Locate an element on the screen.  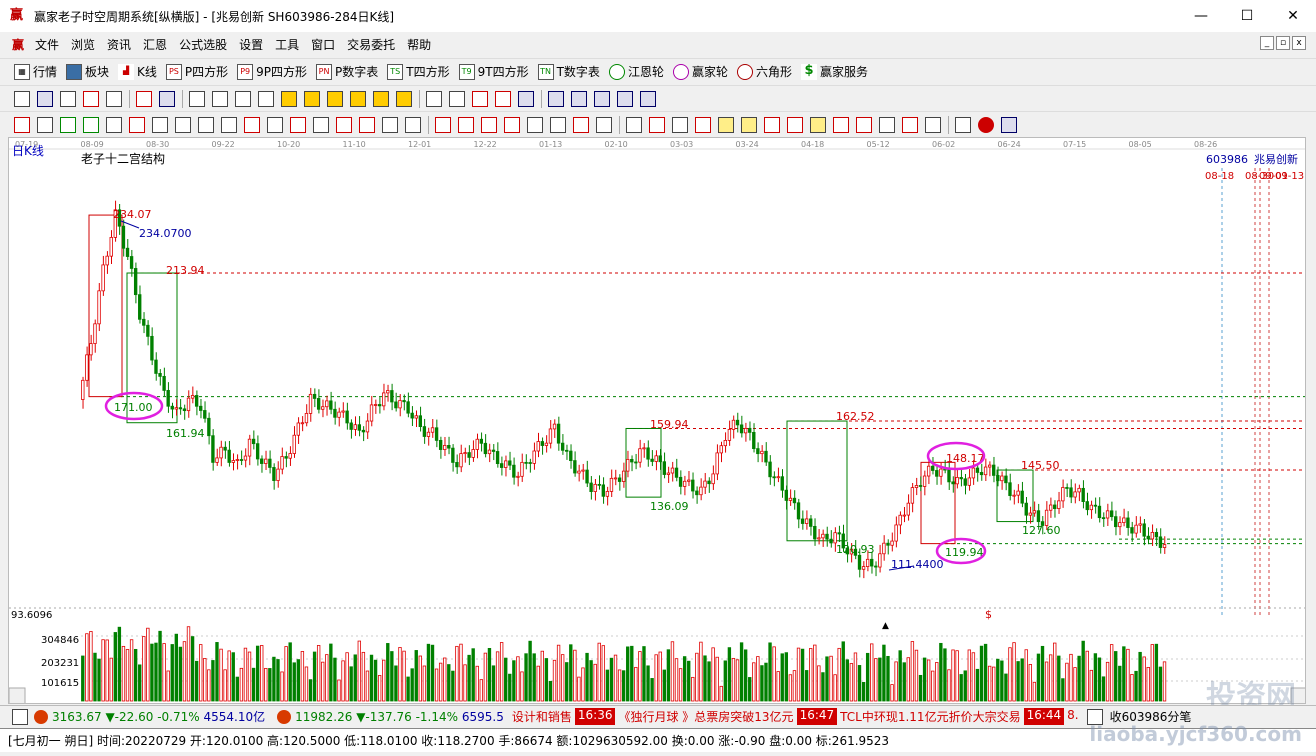
crosshair-icon is located at coordinates (457, 98).